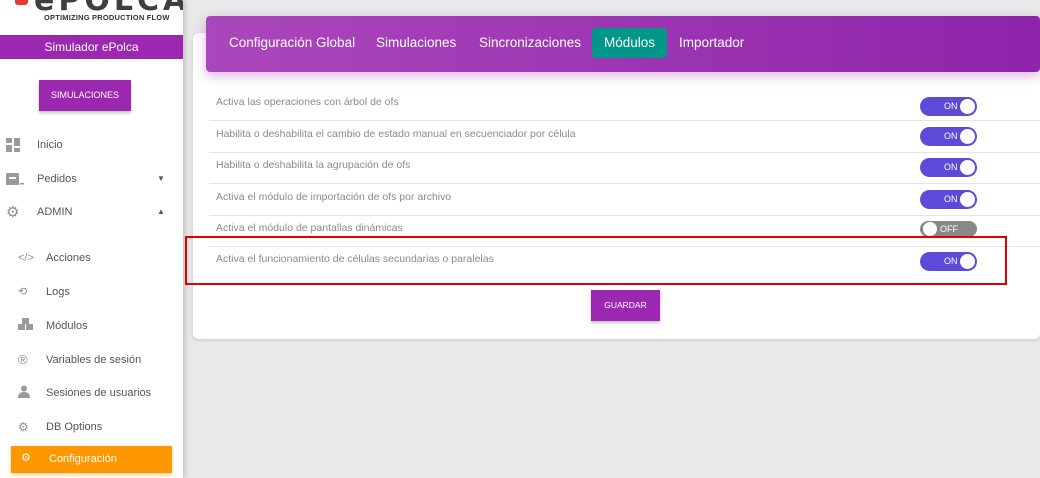  I want to click on code-icon: </>, so click(26, 258).